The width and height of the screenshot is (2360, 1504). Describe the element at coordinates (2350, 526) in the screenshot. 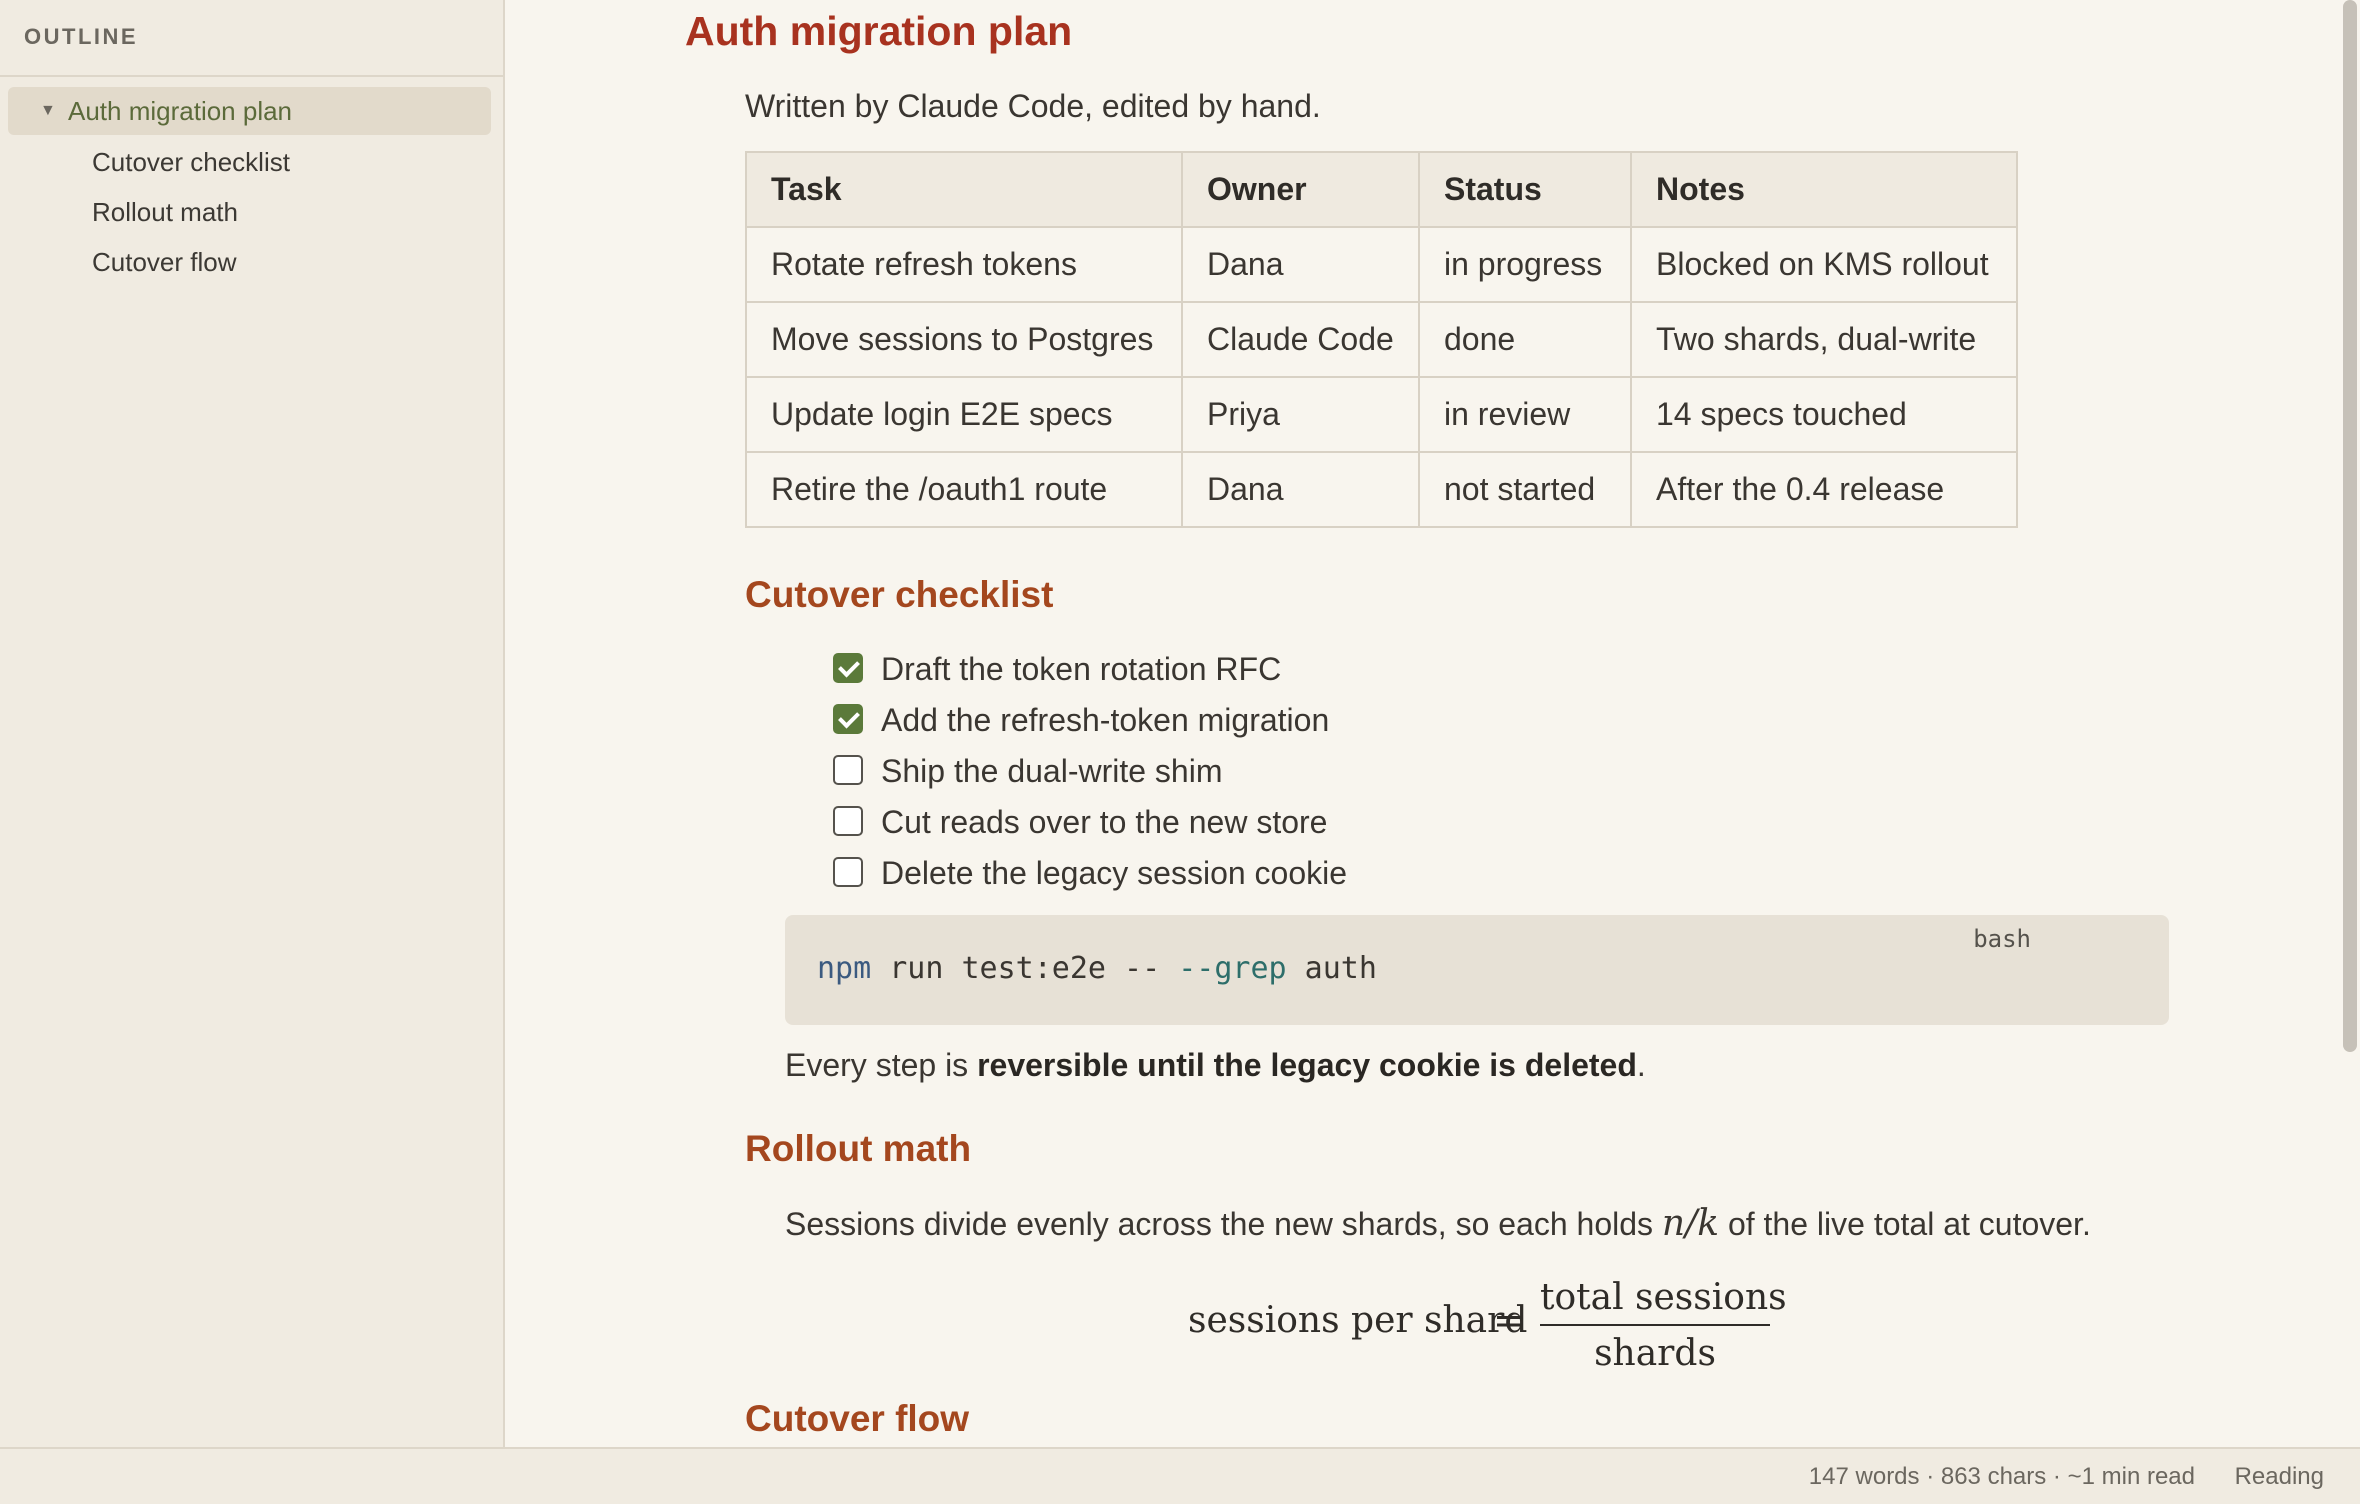

I see `scrollbar-thumb` at that location.